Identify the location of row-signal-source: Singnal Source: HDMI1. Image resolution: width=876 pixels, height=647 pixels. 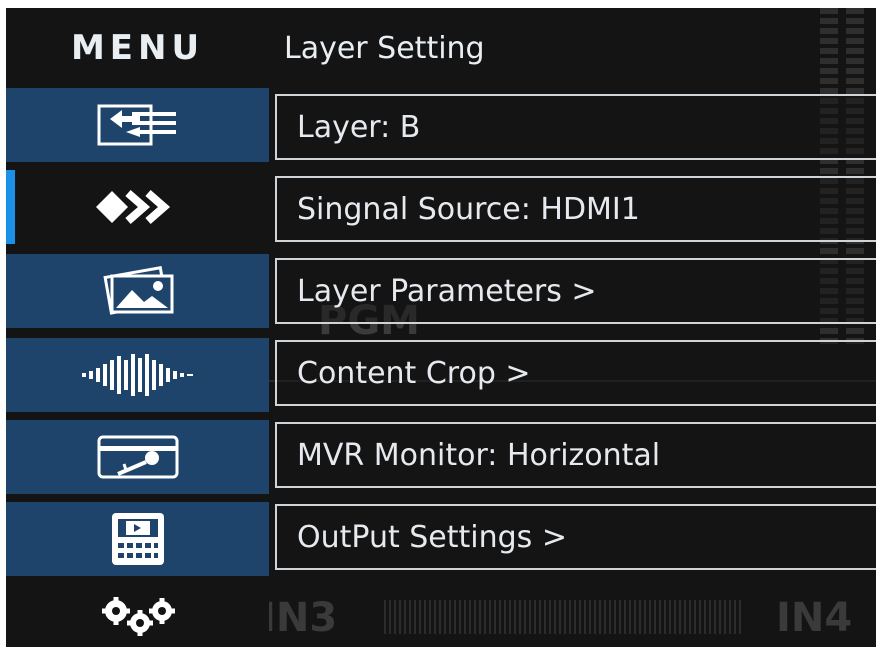
(575, 209).